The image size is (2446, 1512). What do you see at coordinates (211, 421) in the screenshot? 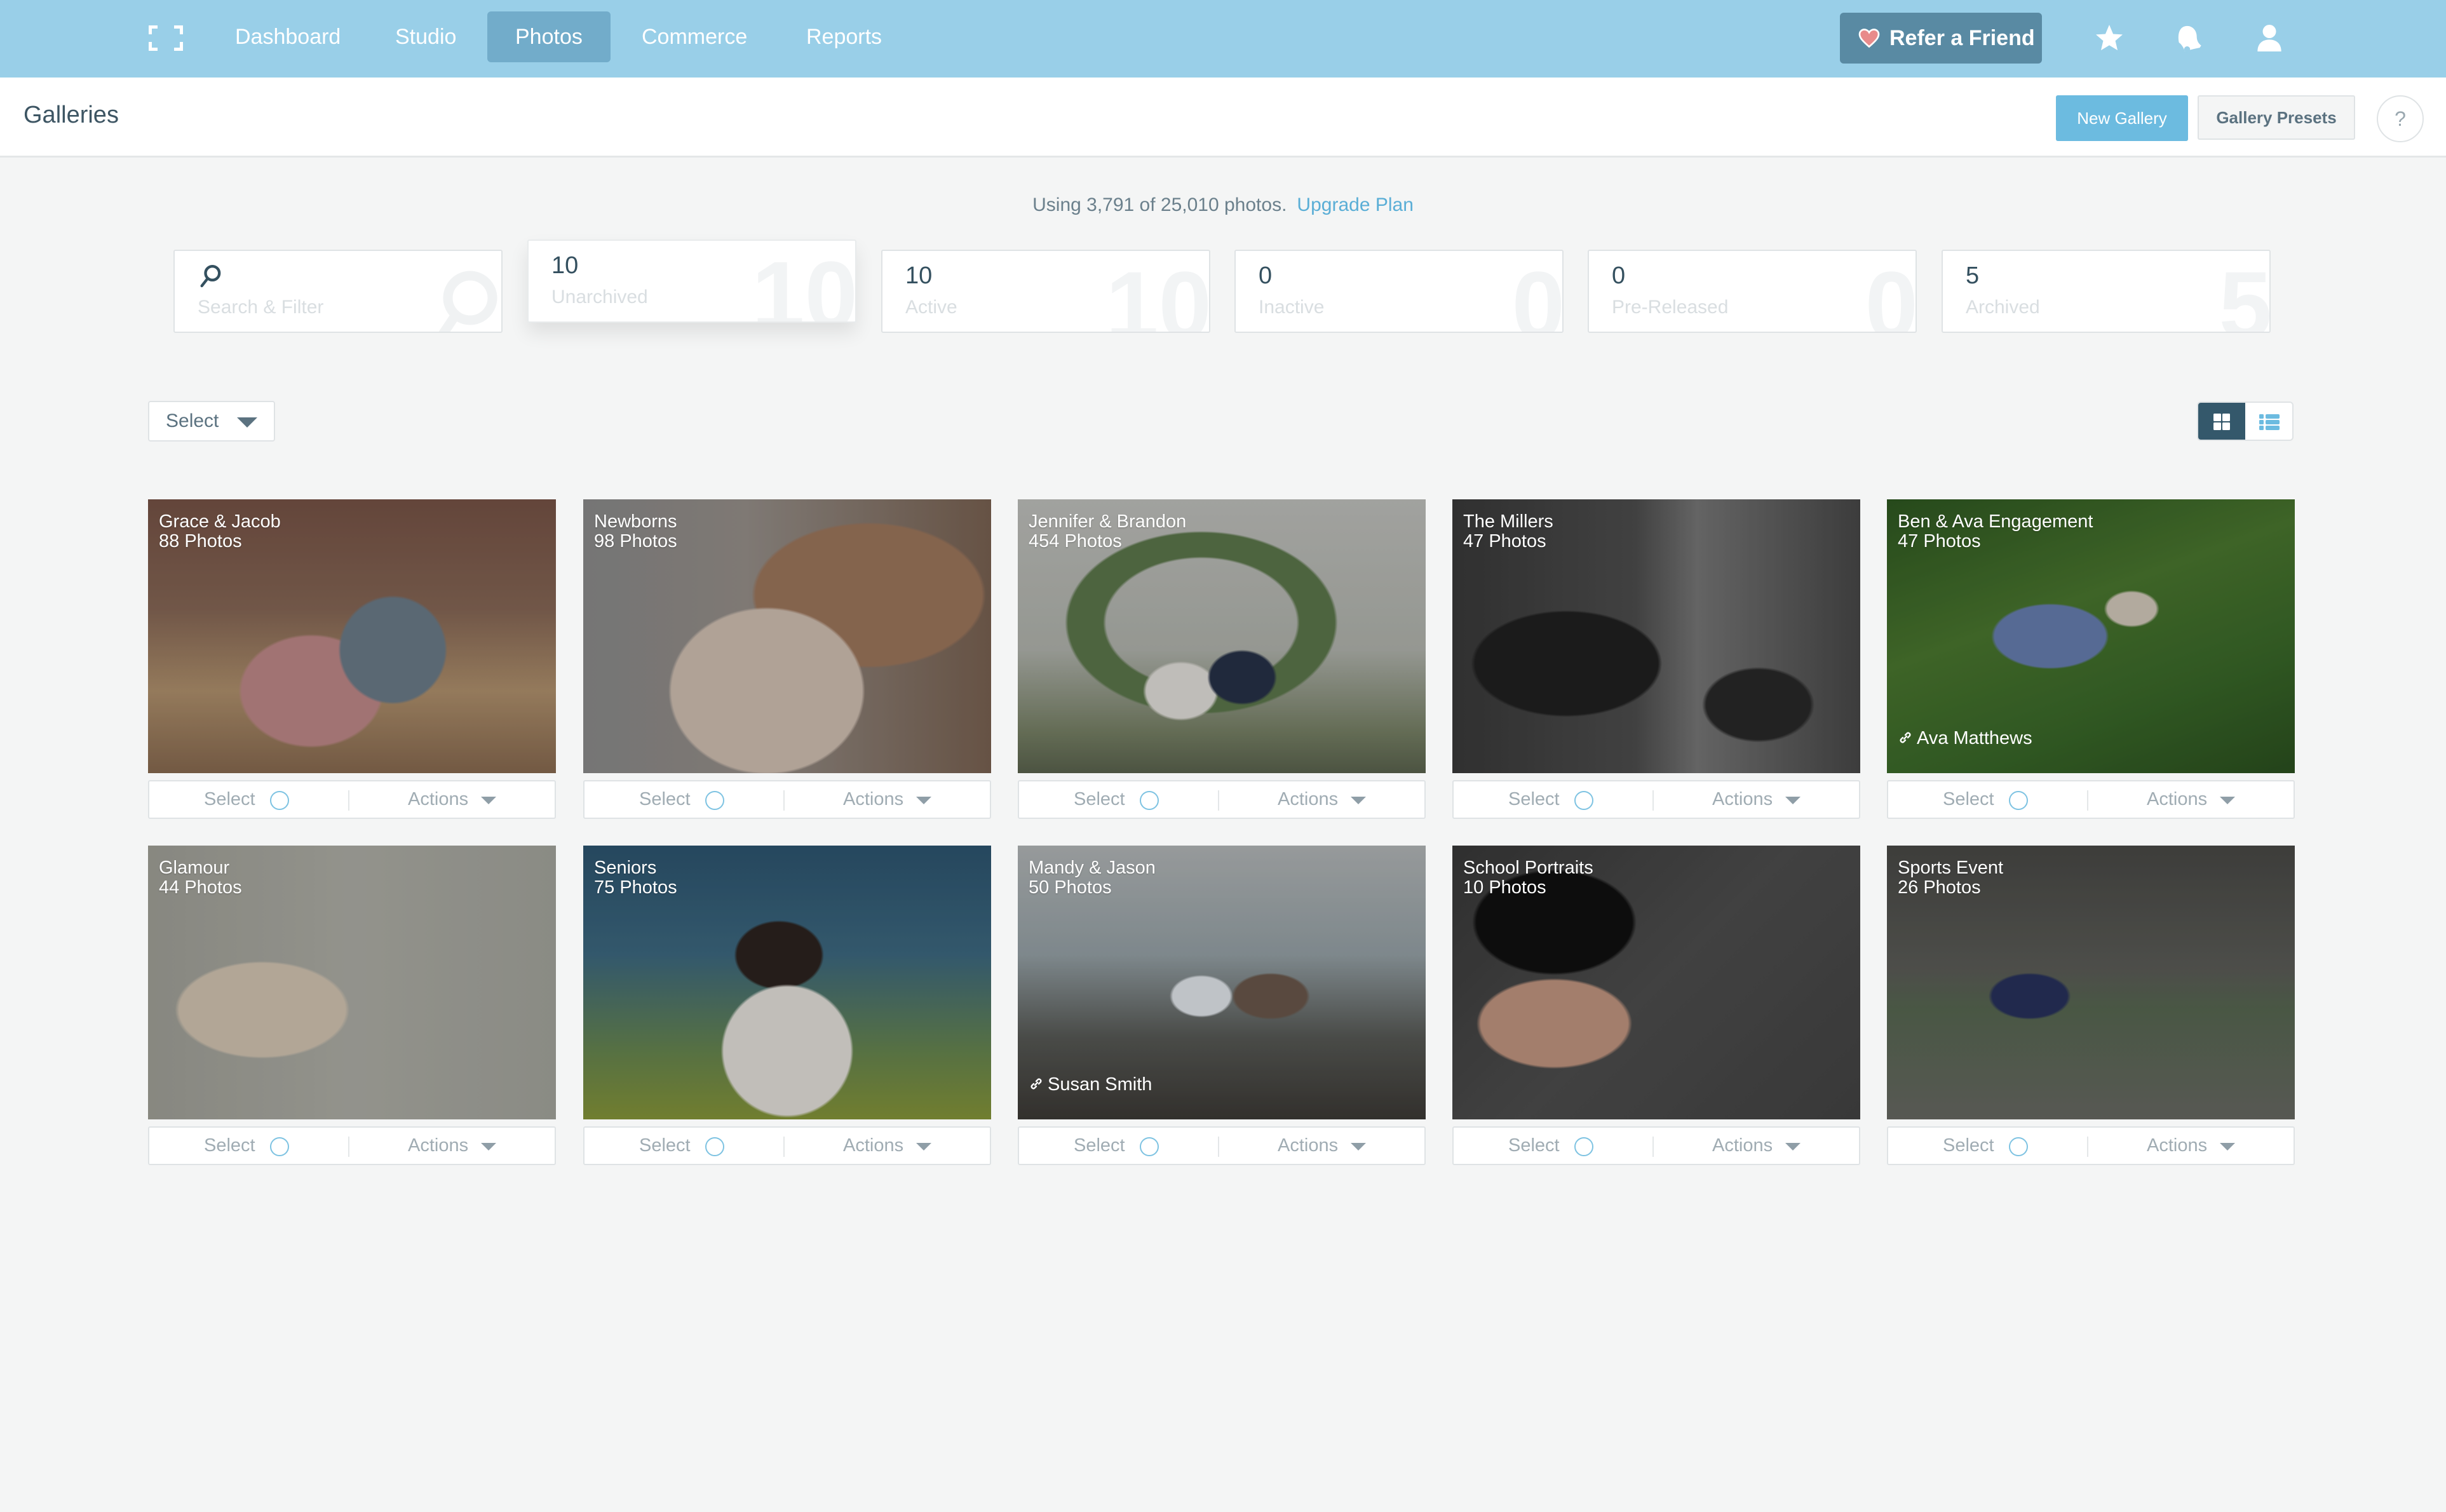
I see `bulk-select-dropdown: Select` at bounding box center [211, 421].